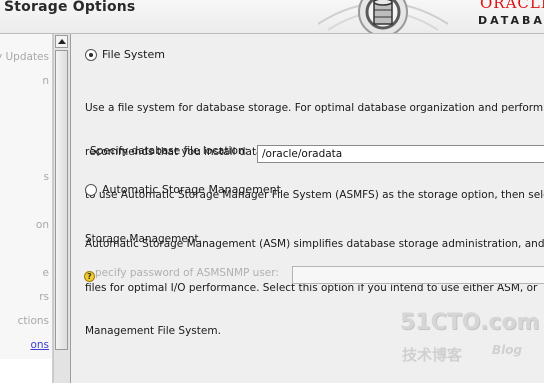  What do you see at coordinates (511, 20) in the screenshot?
I see `database-wordmark: DATABA` at bounding box center [511, 20].